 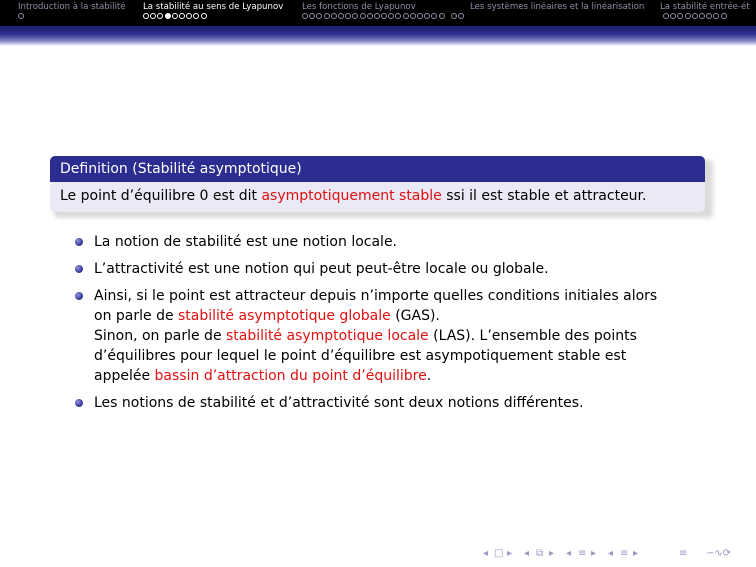 What do you see at coordinates (415, 316) in the screenshot?
I see `bullet-text: (GAS).` at bounding box center [415, 316].